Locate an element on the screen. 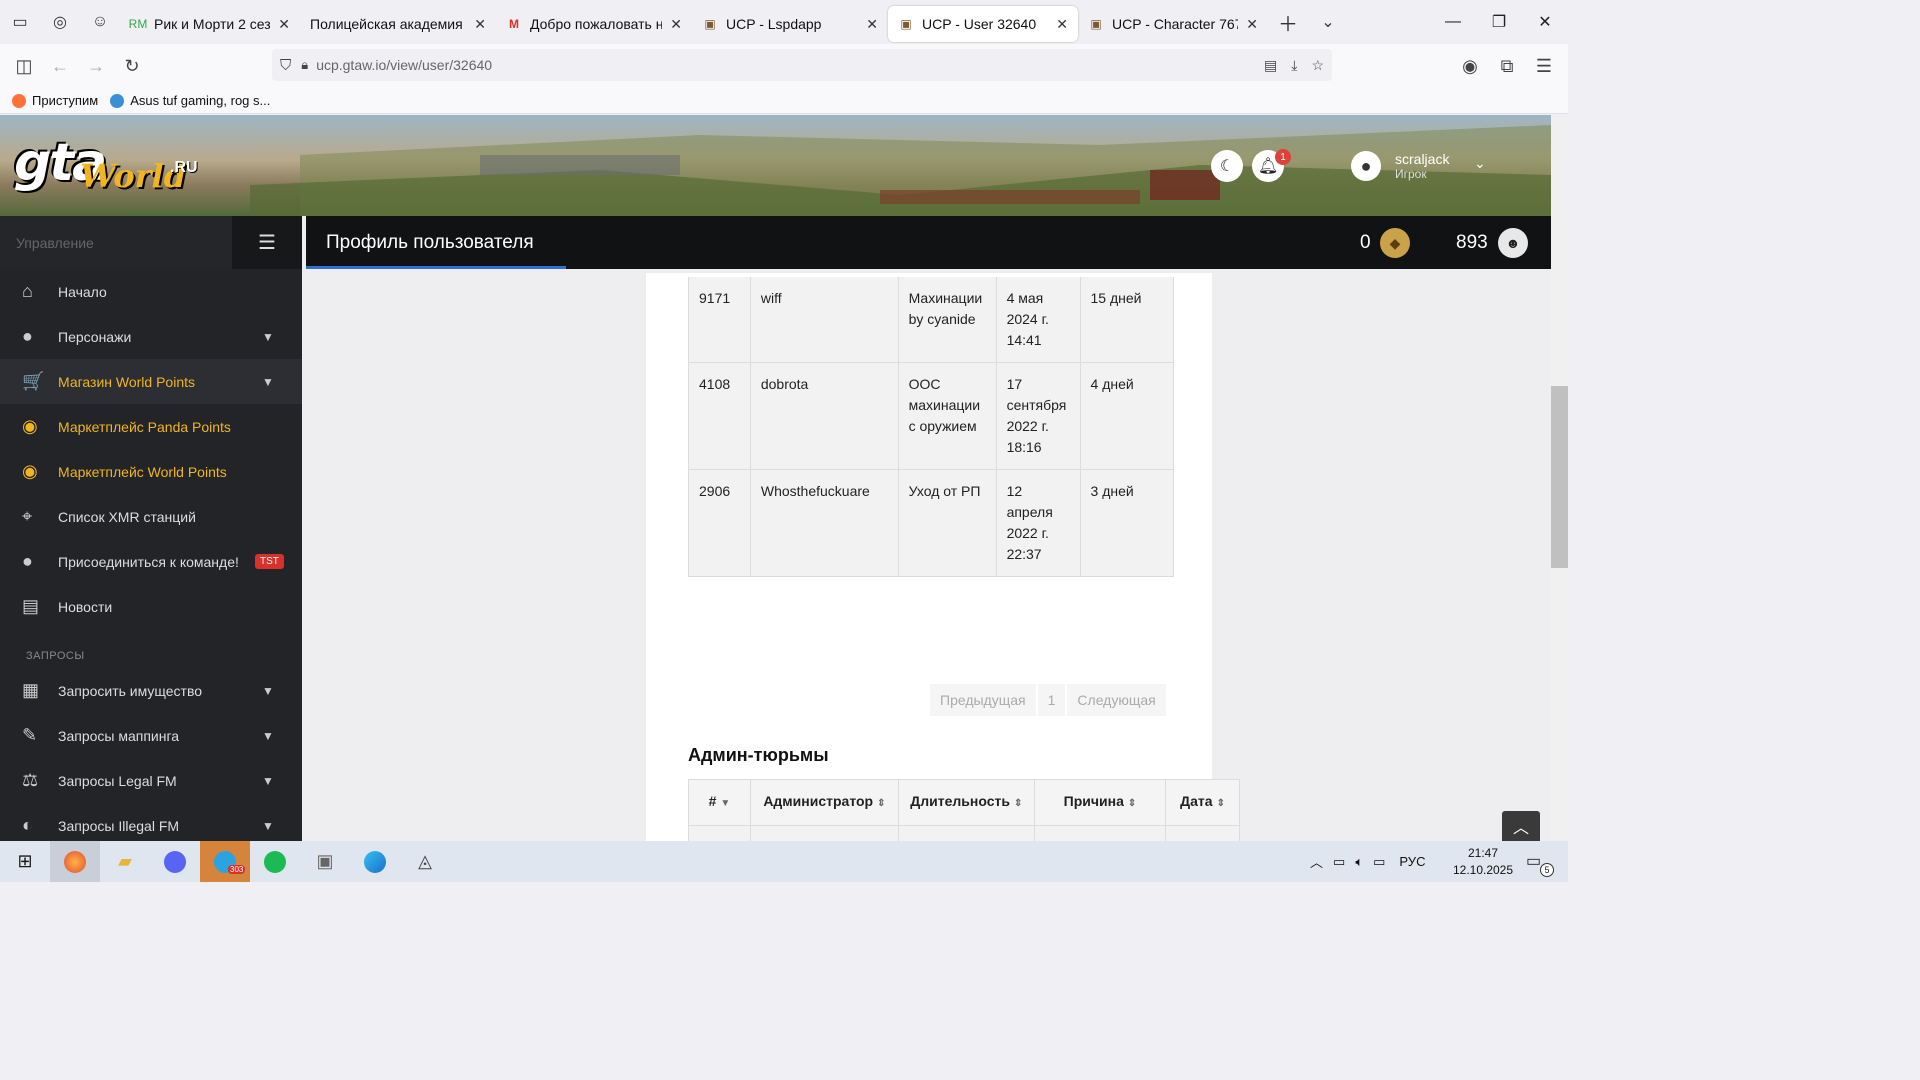 The image size is (1920, 1080). column-header-reason: Причина ⇕ is located at coordinates (1100, 802).